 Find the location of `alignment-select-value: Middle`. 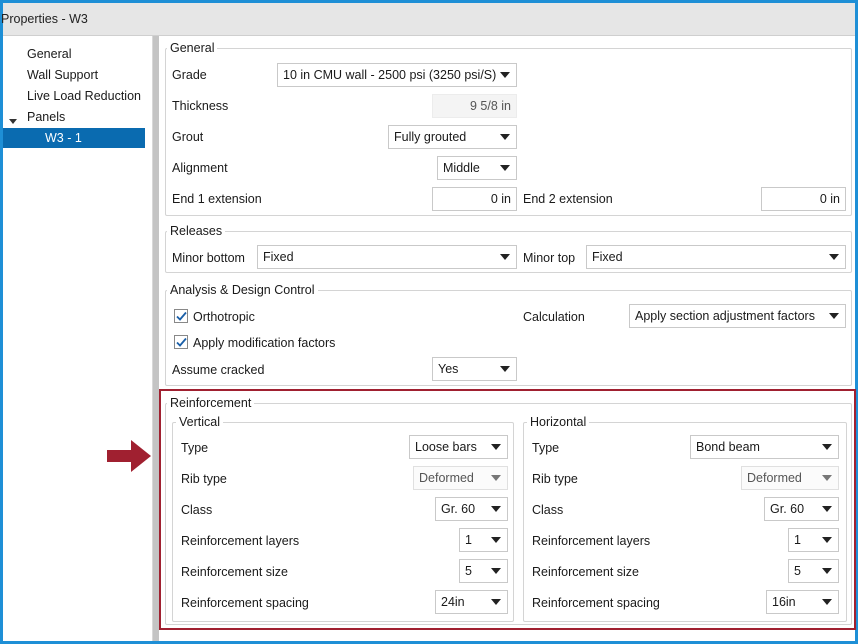

alignment-select-value: Middle is located at coordinates (461, 168).